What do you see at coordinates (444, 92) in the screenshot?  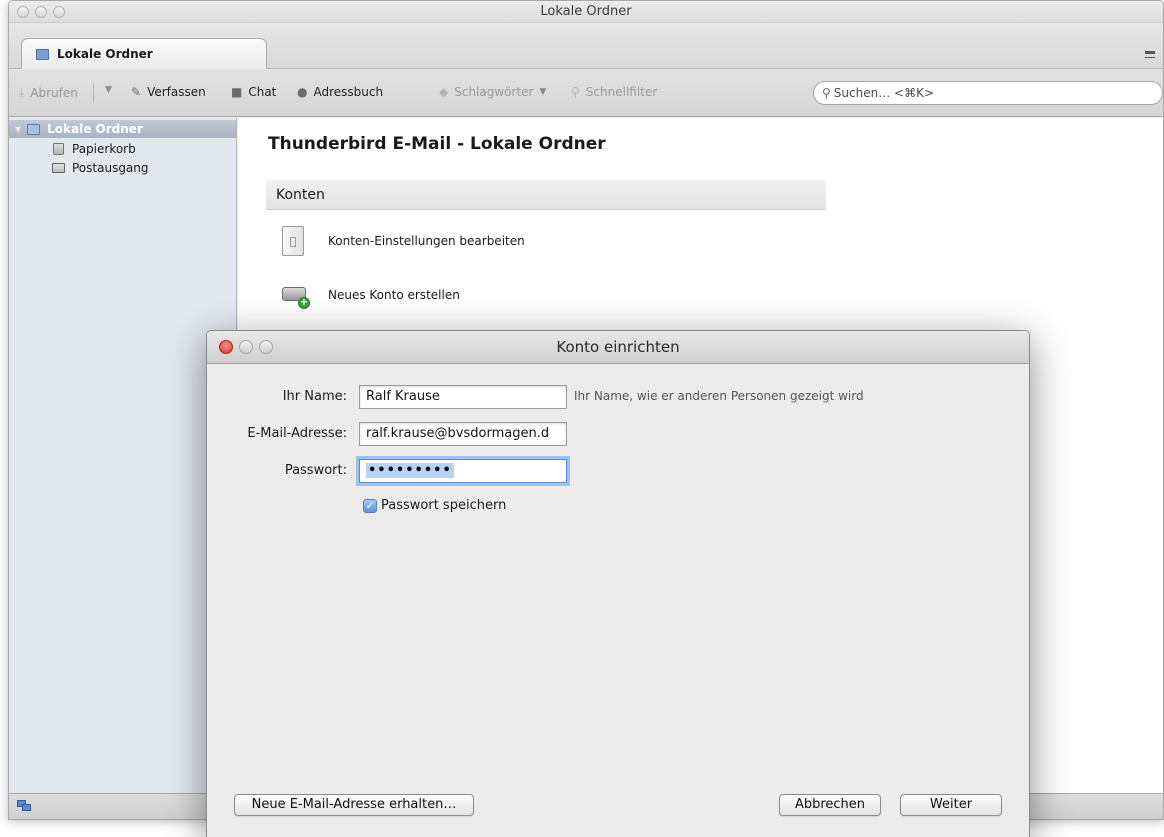 I see `tag-icon: ◆` at bounding box center [444, 92].